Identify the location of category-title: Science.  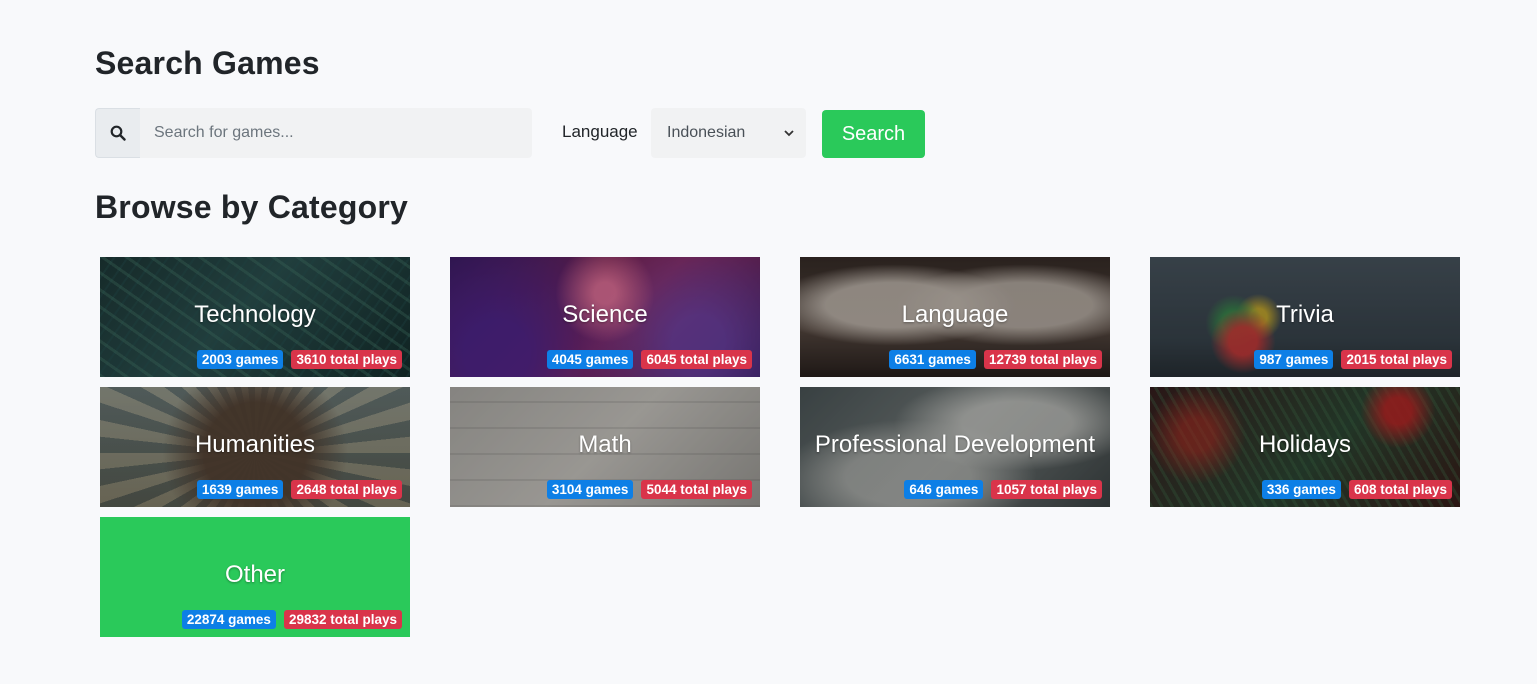
(605, 314).